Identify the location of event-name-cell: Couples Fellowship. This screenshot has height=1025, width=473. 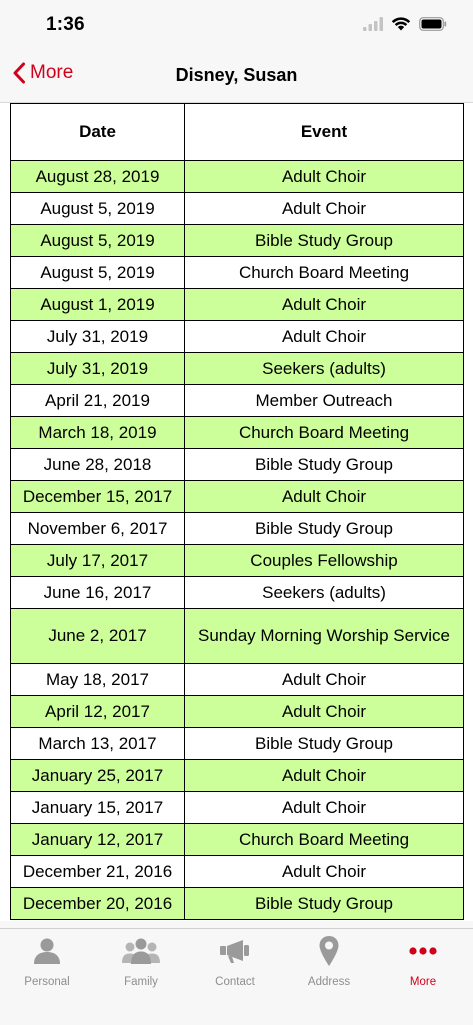
(324, 560).